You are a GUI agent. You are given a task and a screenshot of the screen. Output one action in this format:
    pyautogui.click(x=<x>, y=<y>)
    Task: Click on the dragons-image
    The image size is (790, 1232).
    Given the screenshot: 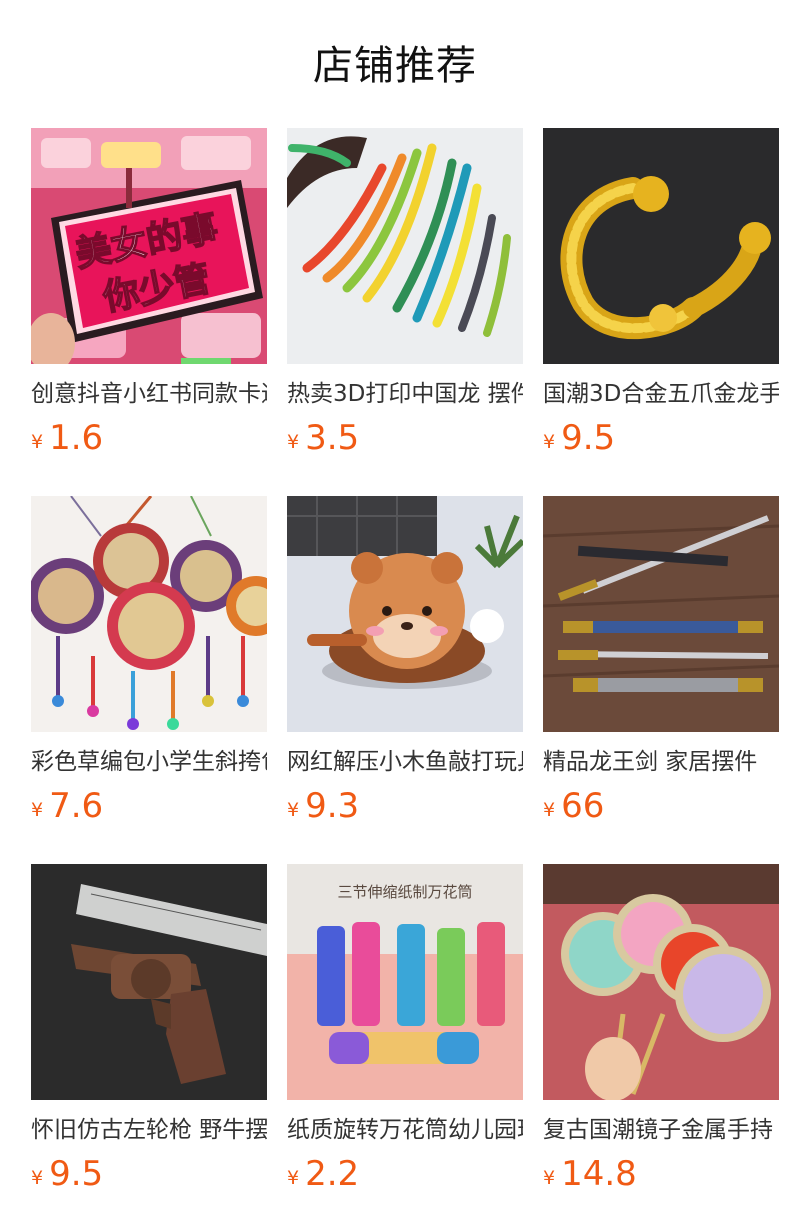 What is the action you would take?
    pyautogui.click(x=405, y=246)
    